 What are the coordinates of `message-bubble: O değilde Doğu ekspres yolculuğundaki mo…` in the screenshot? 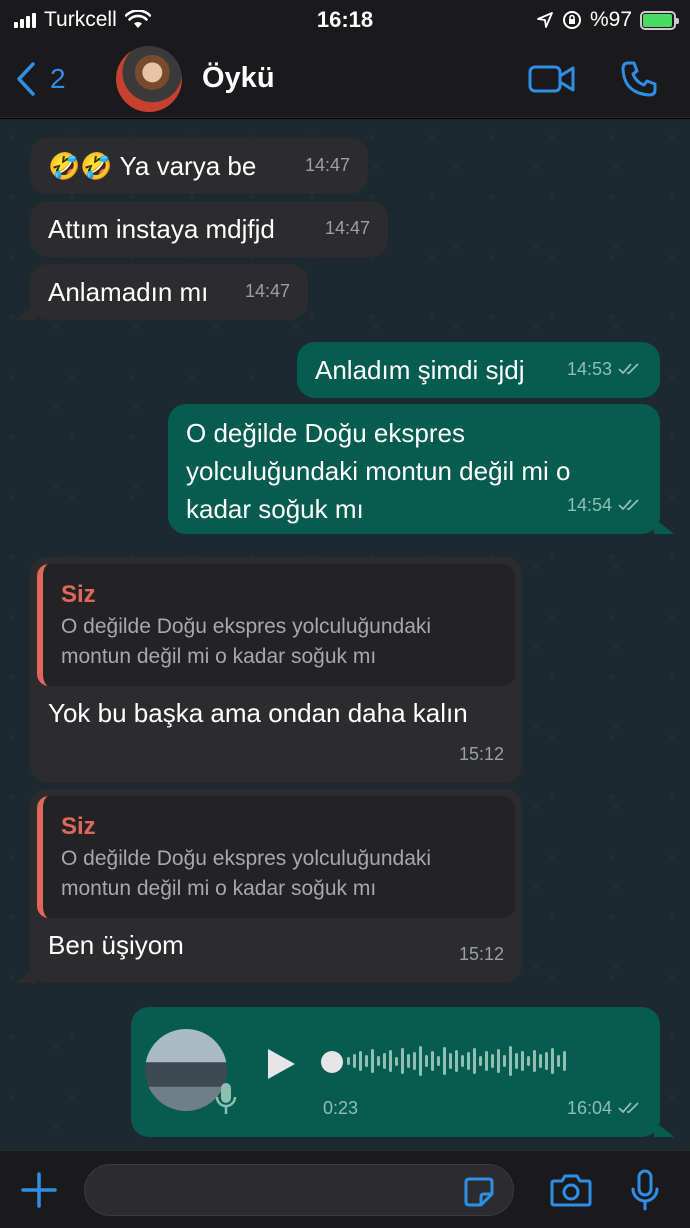 It's located at (421, 469).